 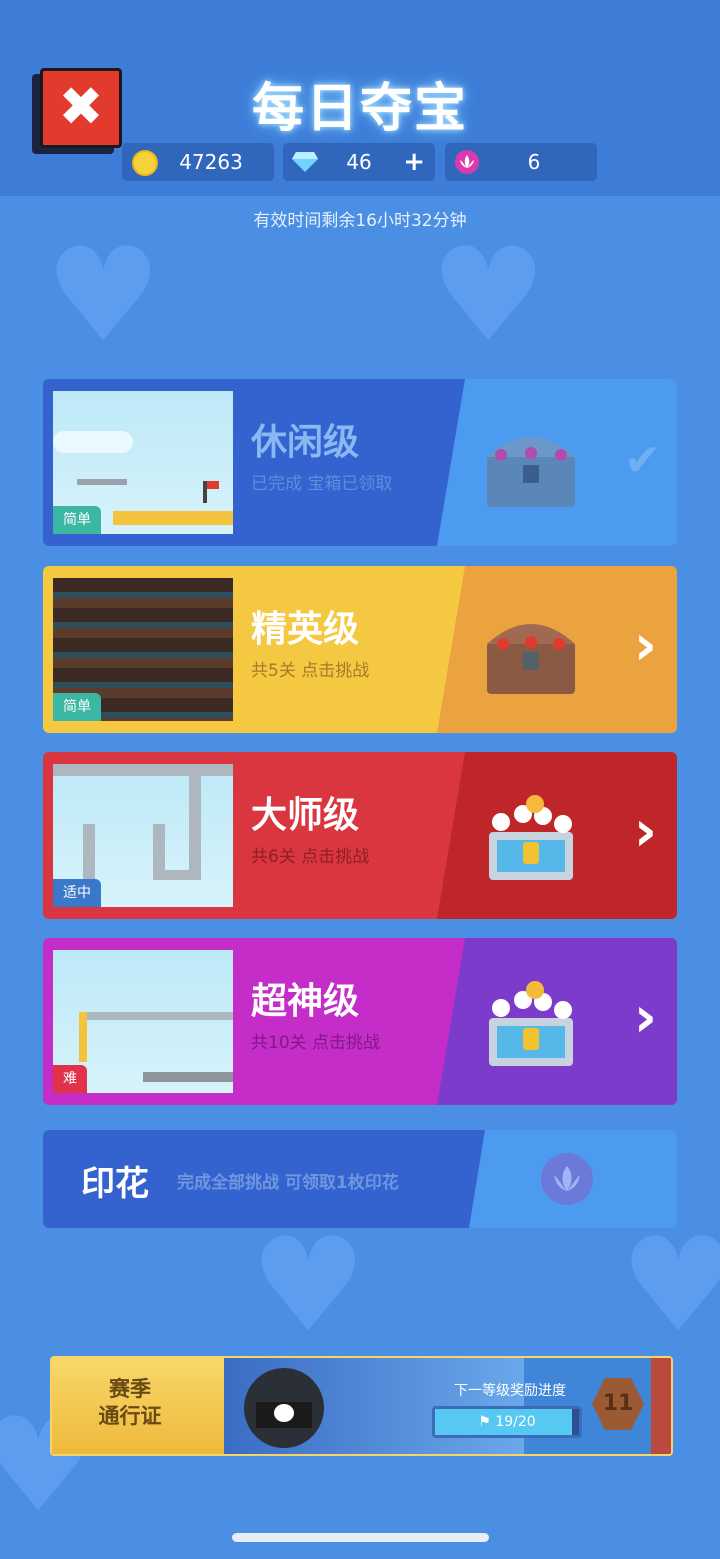 What do you see at coordinates (143, 1021) in the screenshot?
I see `level-thumbnail: 难` at bounding box center [143, 1021].